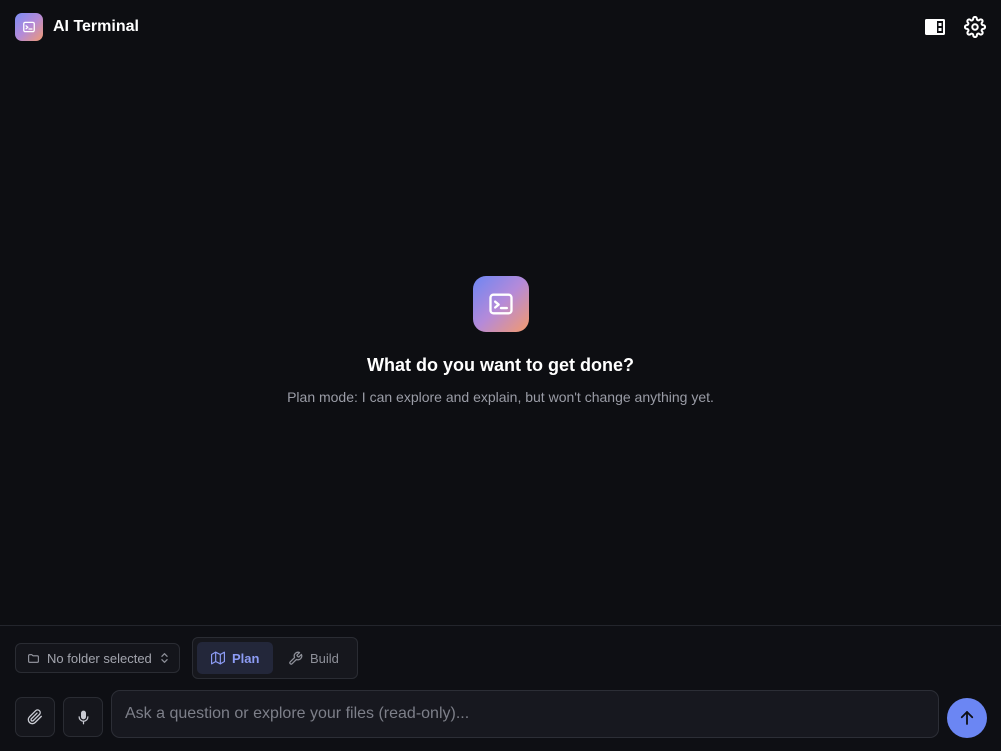 The image size is (1001, 751). I want to click on wrench-icon, so click(296, 658).